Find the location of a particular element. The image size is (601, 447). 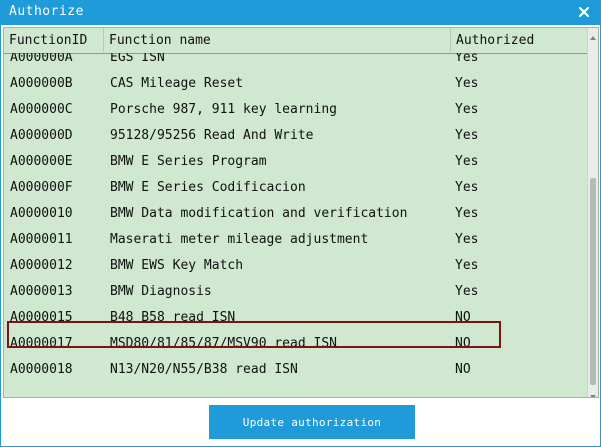

cell-function-id: A0000017 is located at coordinates (41, 343).